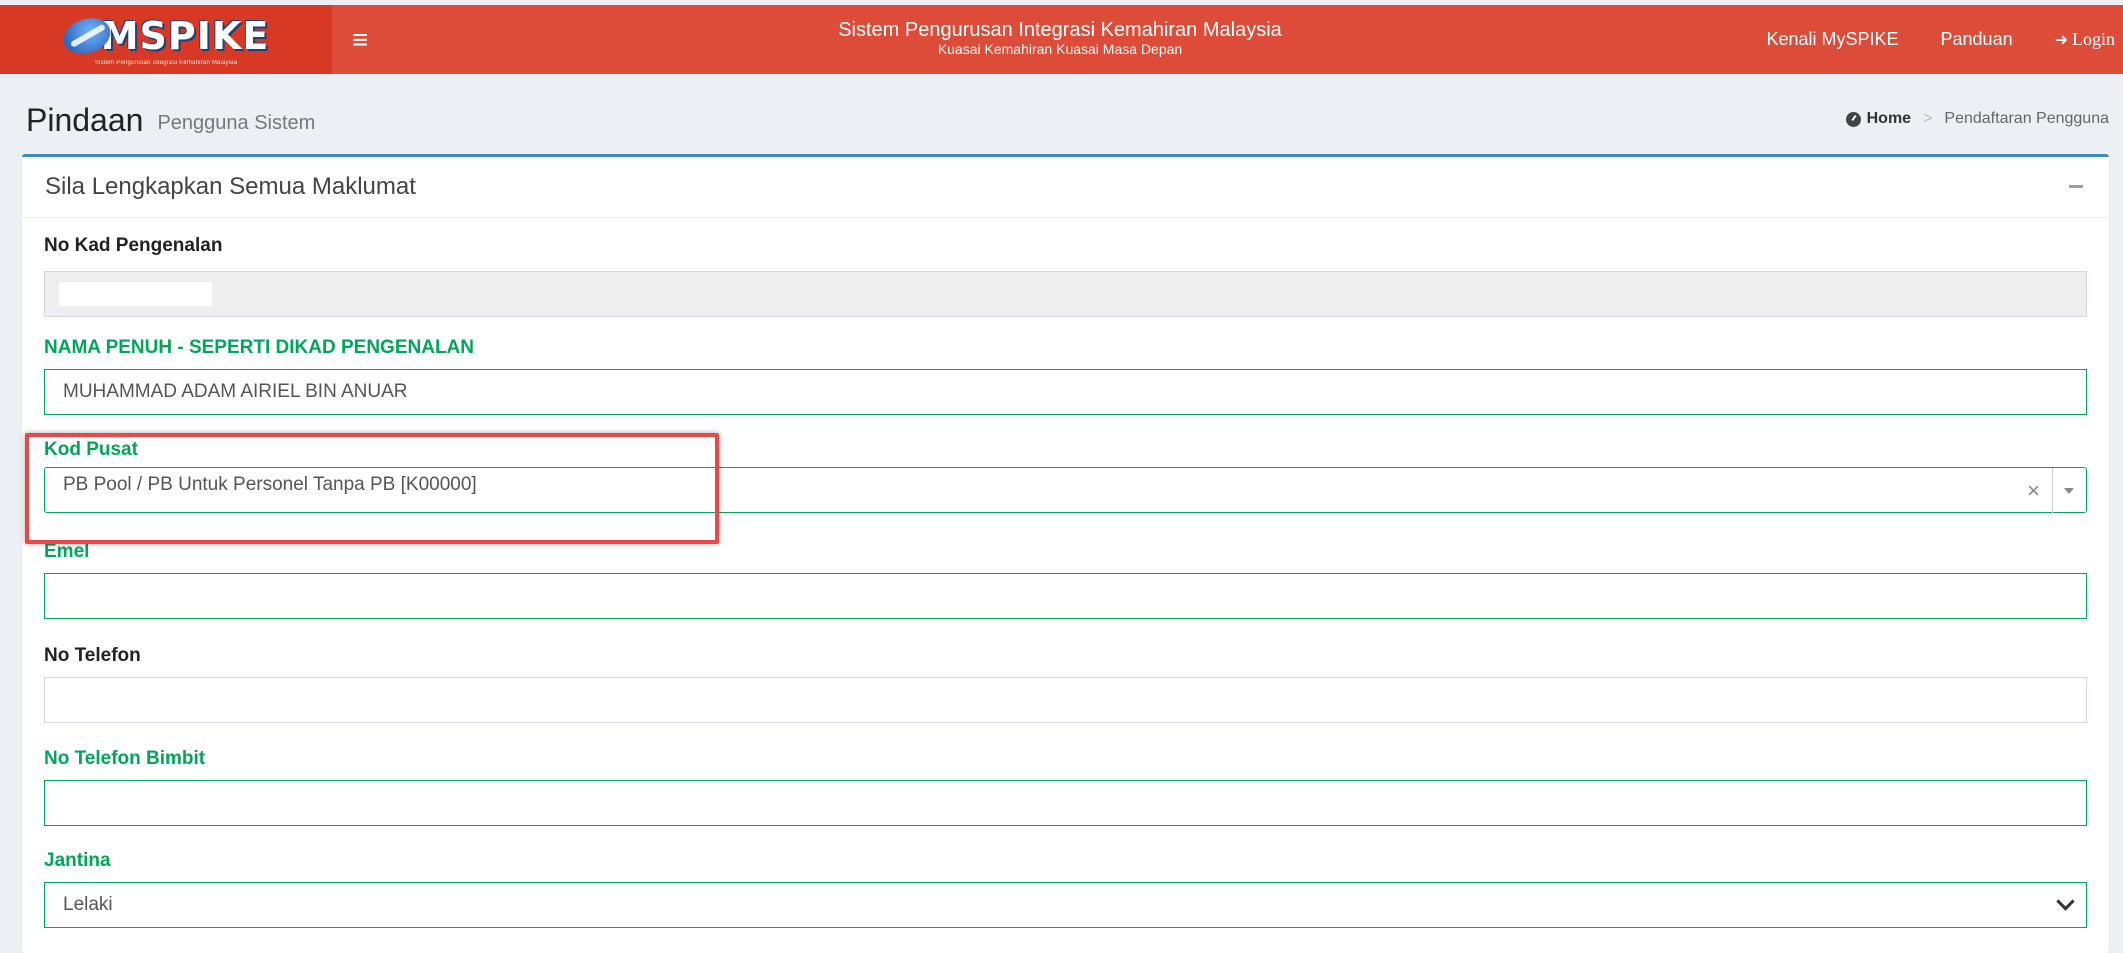  What do you see at coordinates (1832, 39) in the screenshot?
I see `nav-kenali-myspike: Kenali MySPIKE` at bounding box center [1832, 39].